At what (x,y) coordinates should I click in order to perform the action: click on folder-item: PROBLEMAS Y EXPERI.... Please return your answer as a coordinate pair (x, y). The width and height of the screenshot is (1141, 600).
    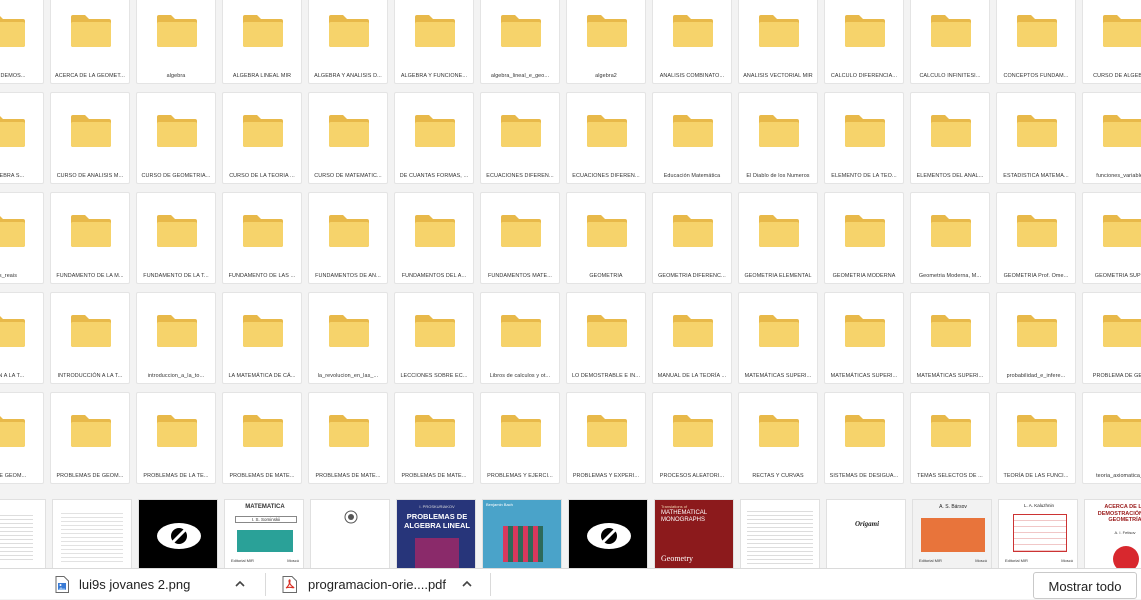
    Looking at the image, I should click on (606, 438).